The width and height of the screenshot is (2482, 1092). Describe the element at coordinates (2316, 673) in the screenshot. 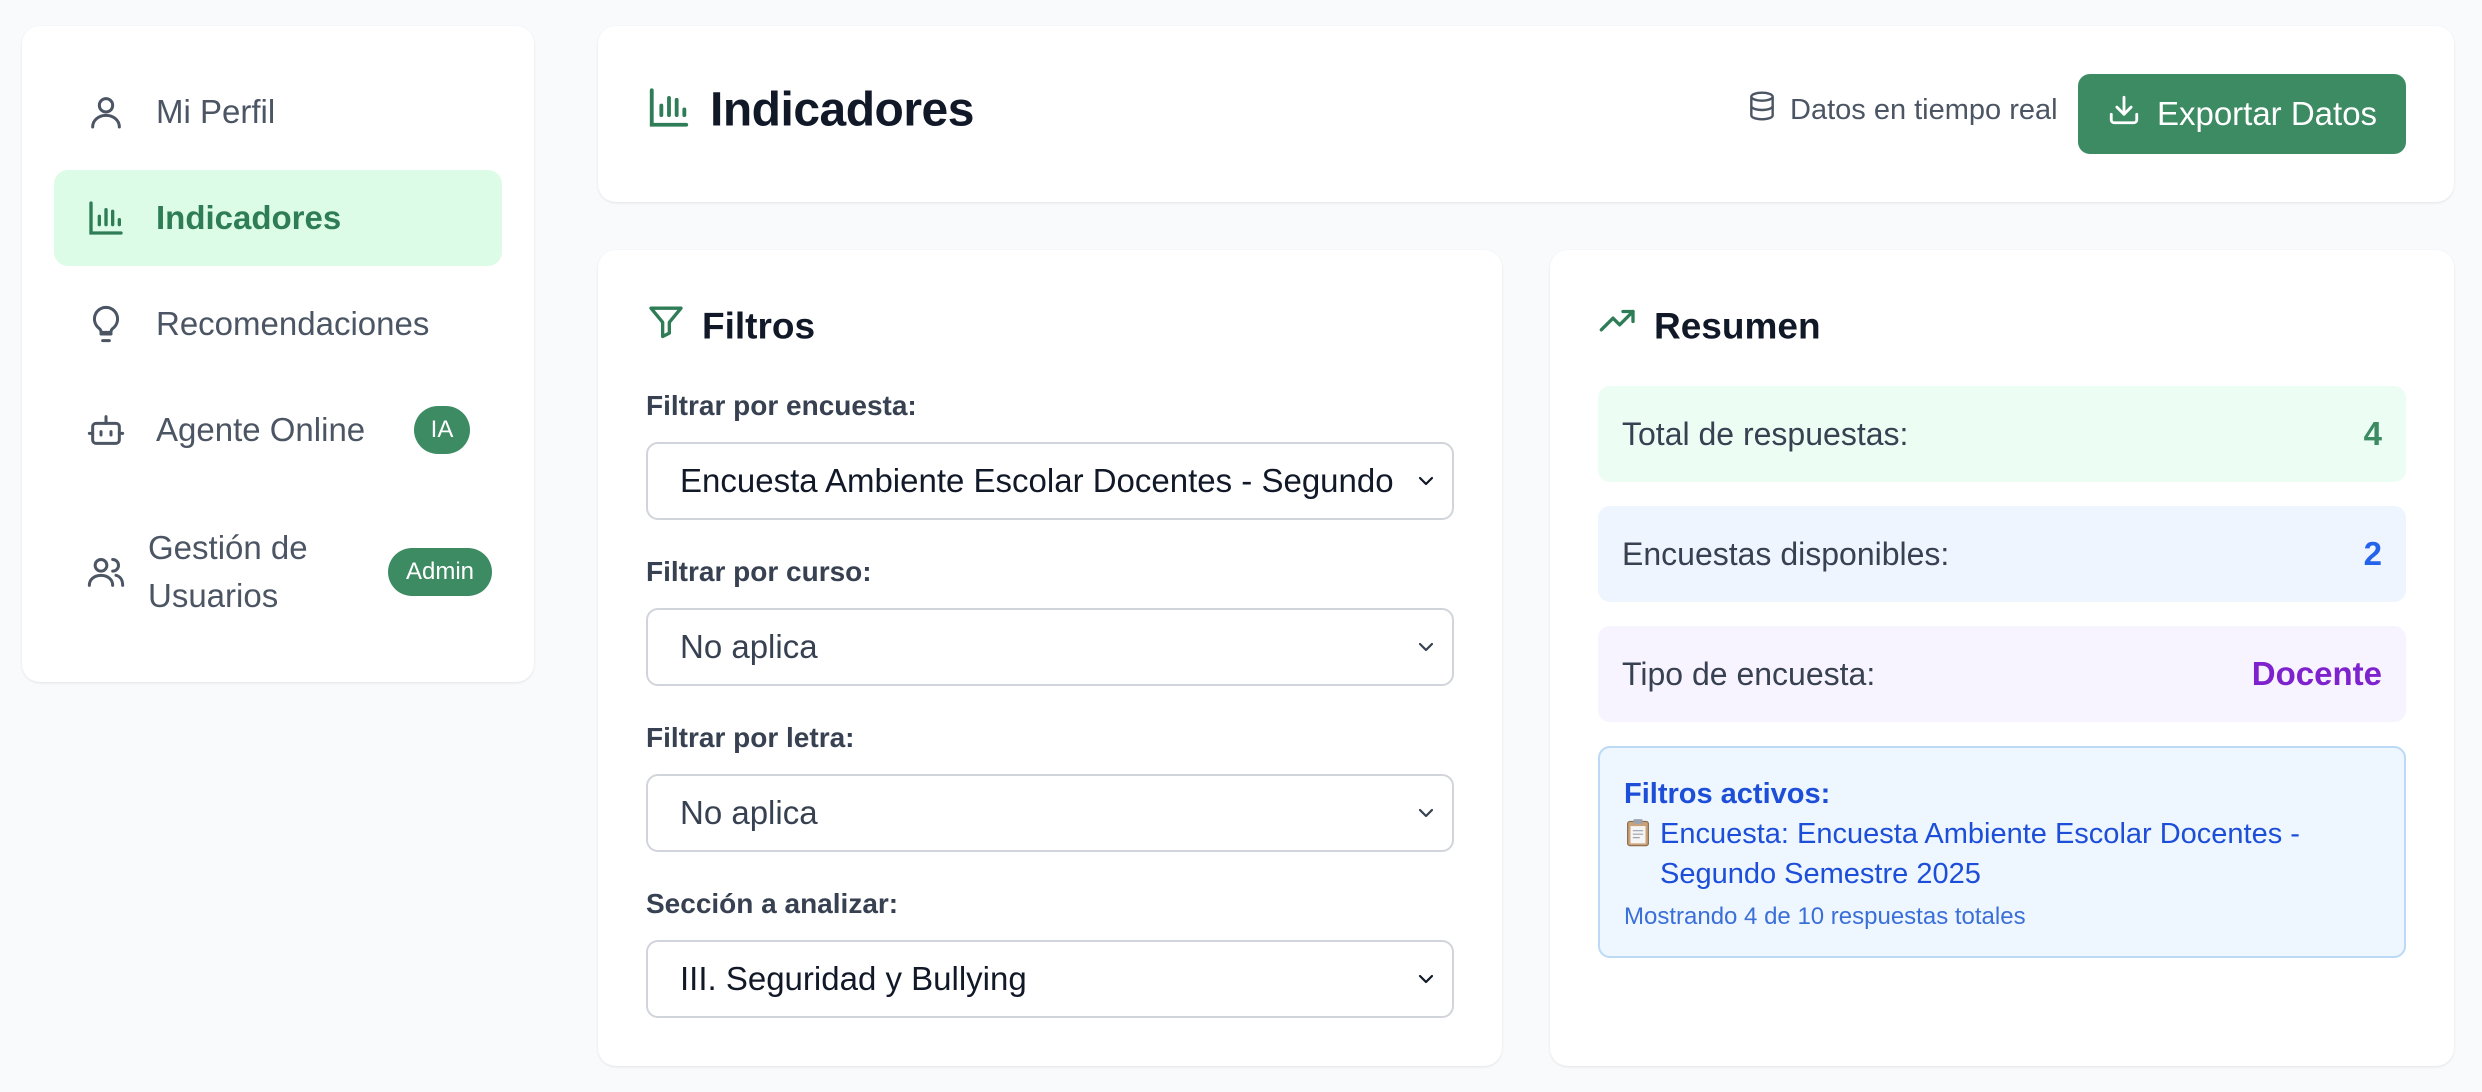

I see `survey-type-value: Docente` at that location.